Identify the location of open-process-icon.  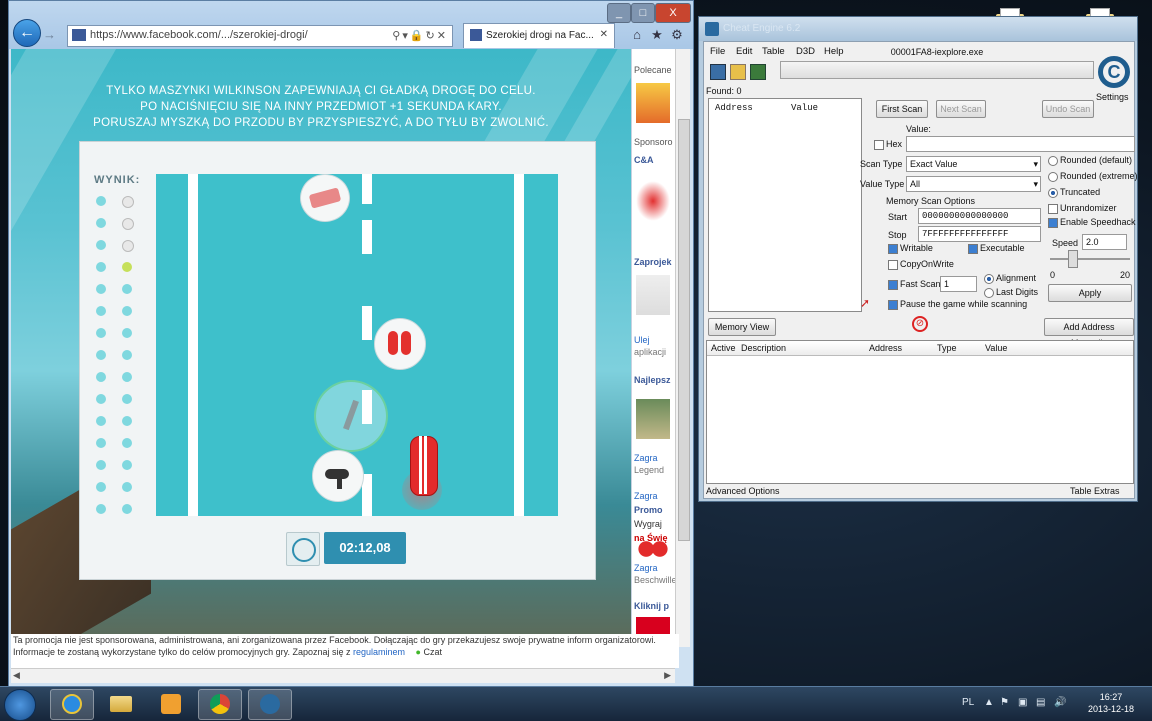
(718, 72).